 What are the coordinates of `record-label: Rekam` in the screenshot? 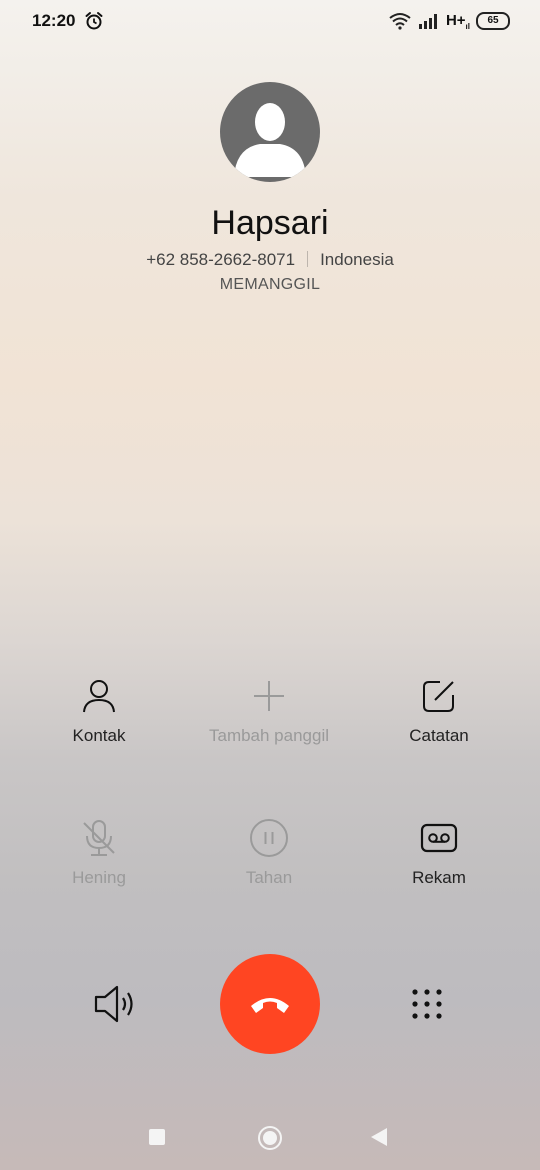 It's located at (439, 877).